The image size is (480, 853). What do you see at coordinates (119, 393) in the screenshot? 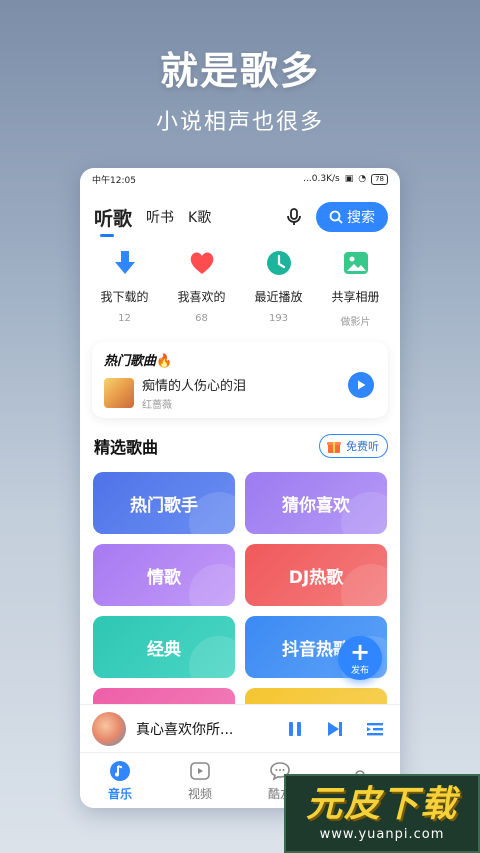
I see `song-cover` at bounding box center [119, 393].